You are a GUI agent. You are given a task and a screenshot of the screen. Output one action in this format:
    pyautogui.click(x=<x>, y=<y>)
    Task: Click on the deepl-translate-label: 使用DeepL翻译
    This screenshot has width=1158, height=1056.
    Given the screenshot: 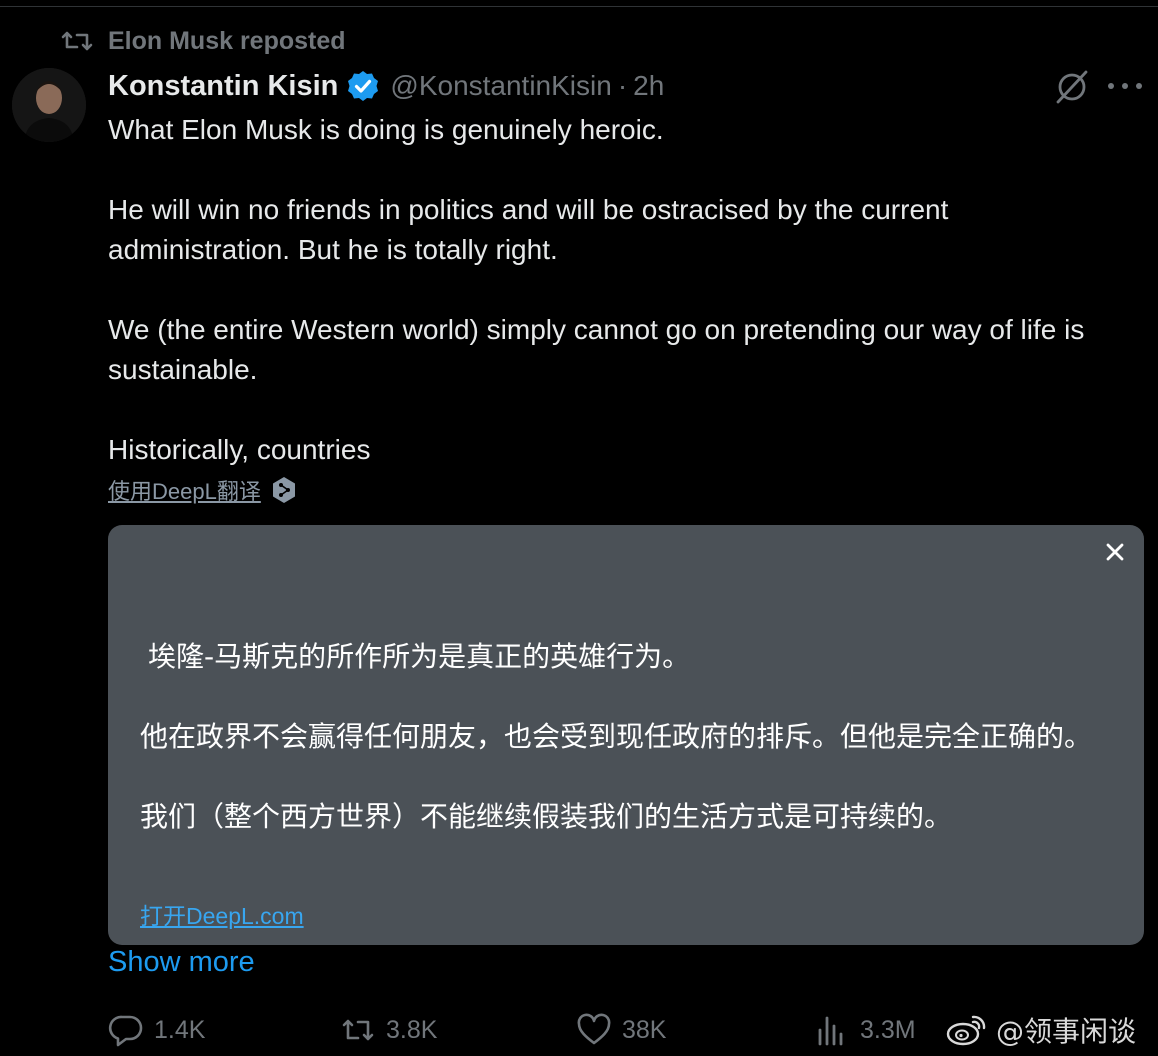 What is the action you would take?
    pyautogui.click(x=184, y=490)
    